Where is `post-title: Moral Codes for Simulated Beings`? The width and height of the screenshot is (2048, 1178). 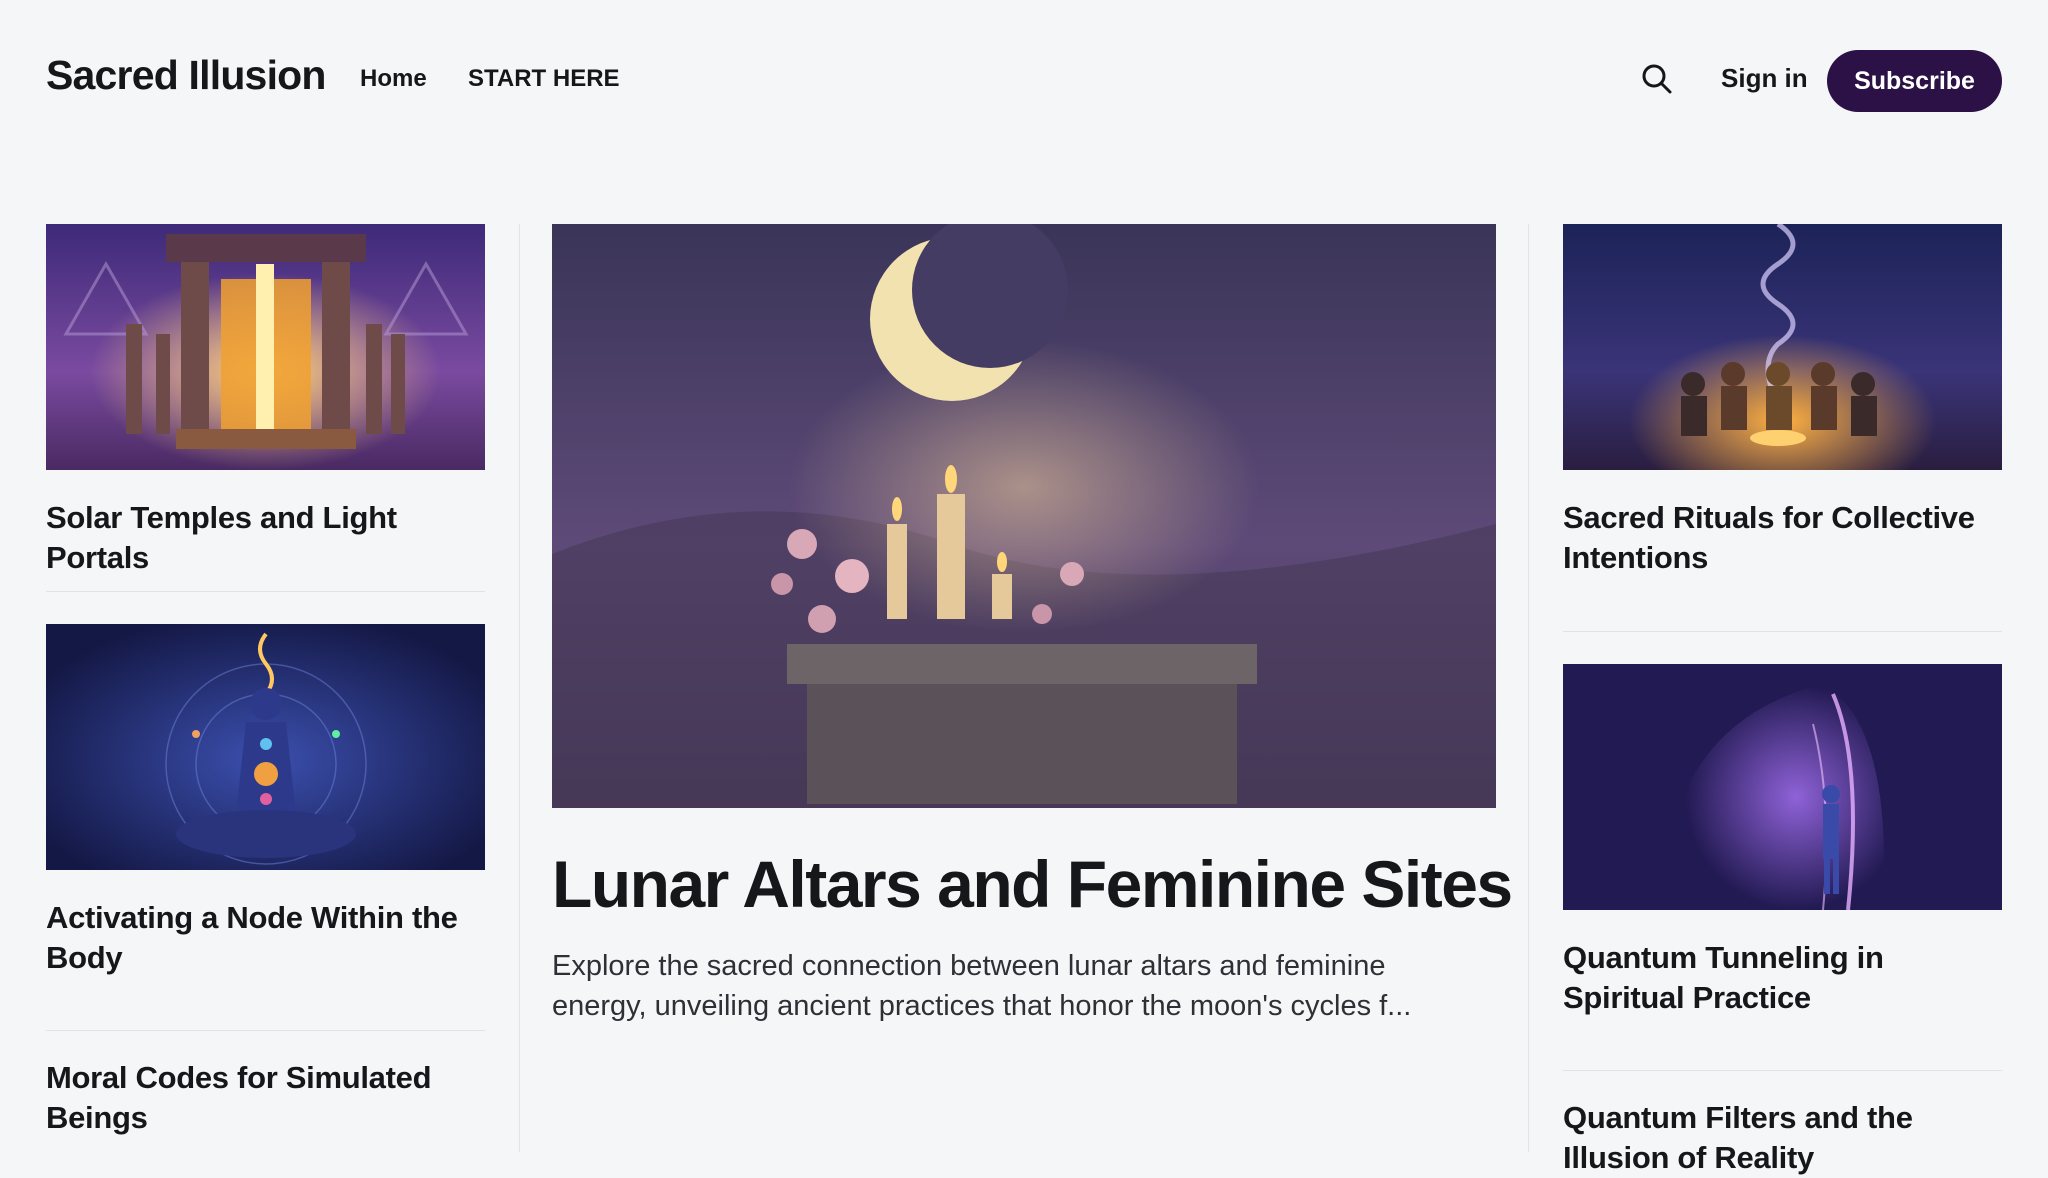 post-title: Moral Codes for Simulated Beings is located at coordinates (266, 1098).